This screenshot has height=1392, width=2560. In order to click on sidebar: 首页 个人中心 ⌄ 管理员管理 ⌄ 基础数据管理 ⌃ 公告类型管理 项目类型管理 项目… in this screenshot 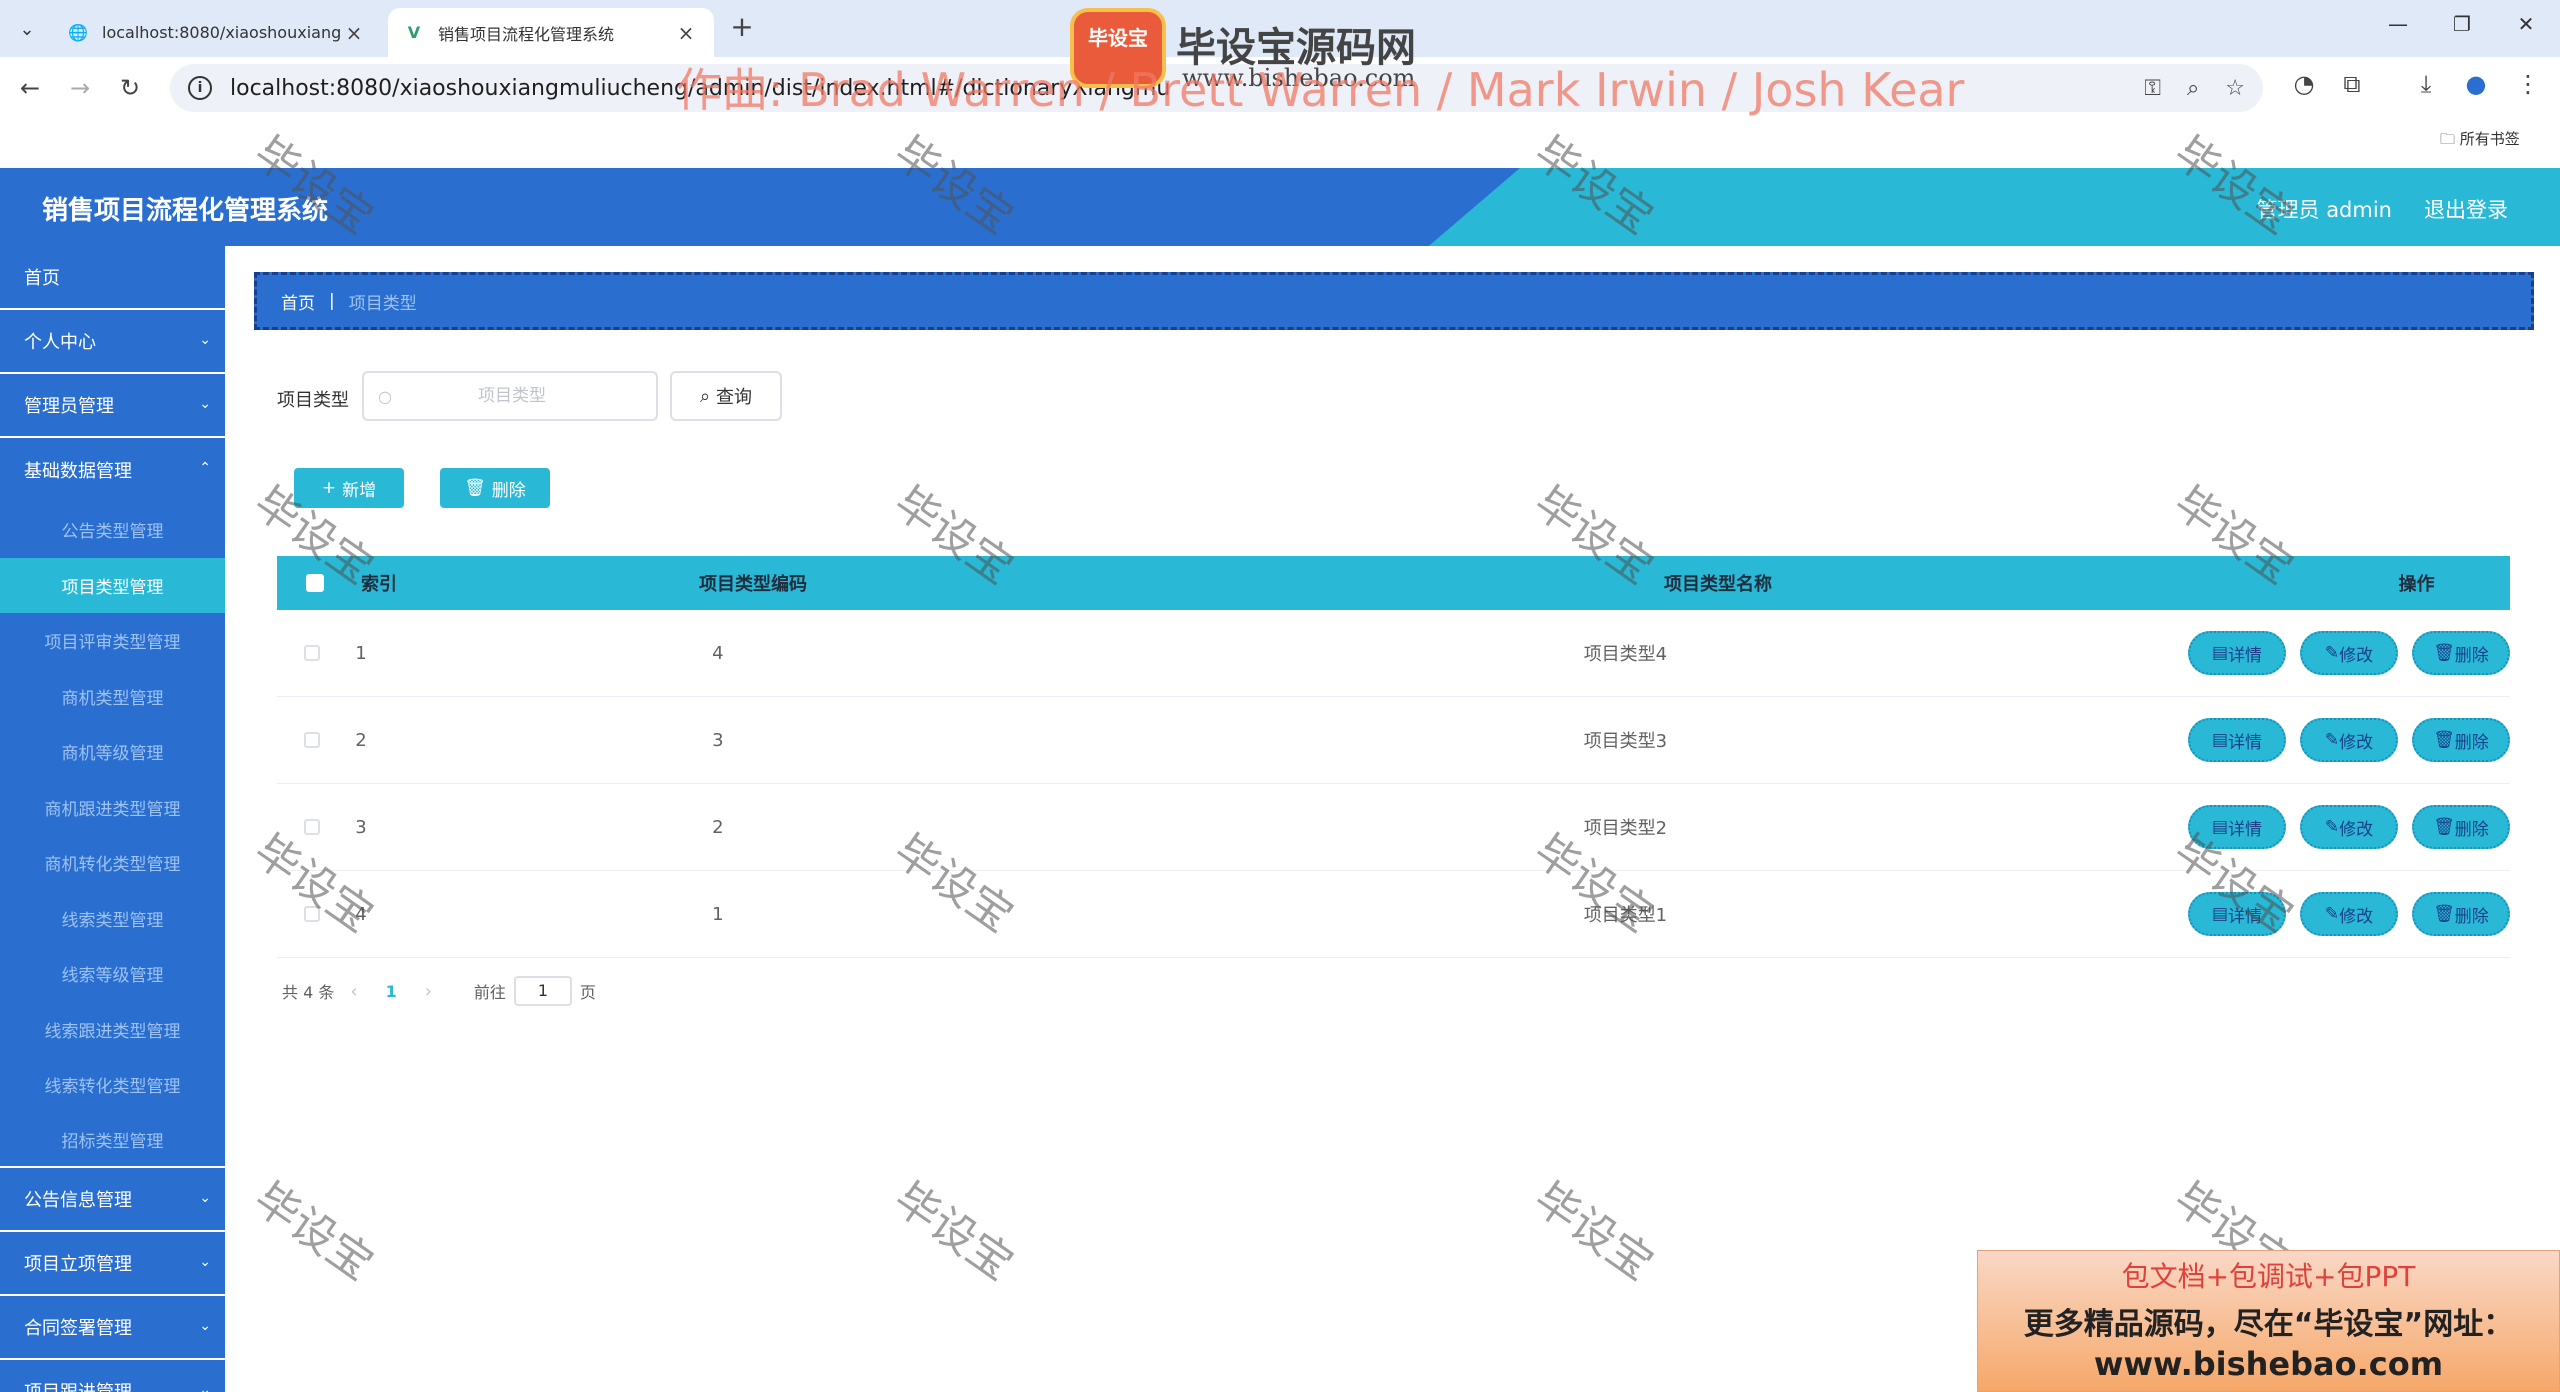, I will do `click(112, 819)`.